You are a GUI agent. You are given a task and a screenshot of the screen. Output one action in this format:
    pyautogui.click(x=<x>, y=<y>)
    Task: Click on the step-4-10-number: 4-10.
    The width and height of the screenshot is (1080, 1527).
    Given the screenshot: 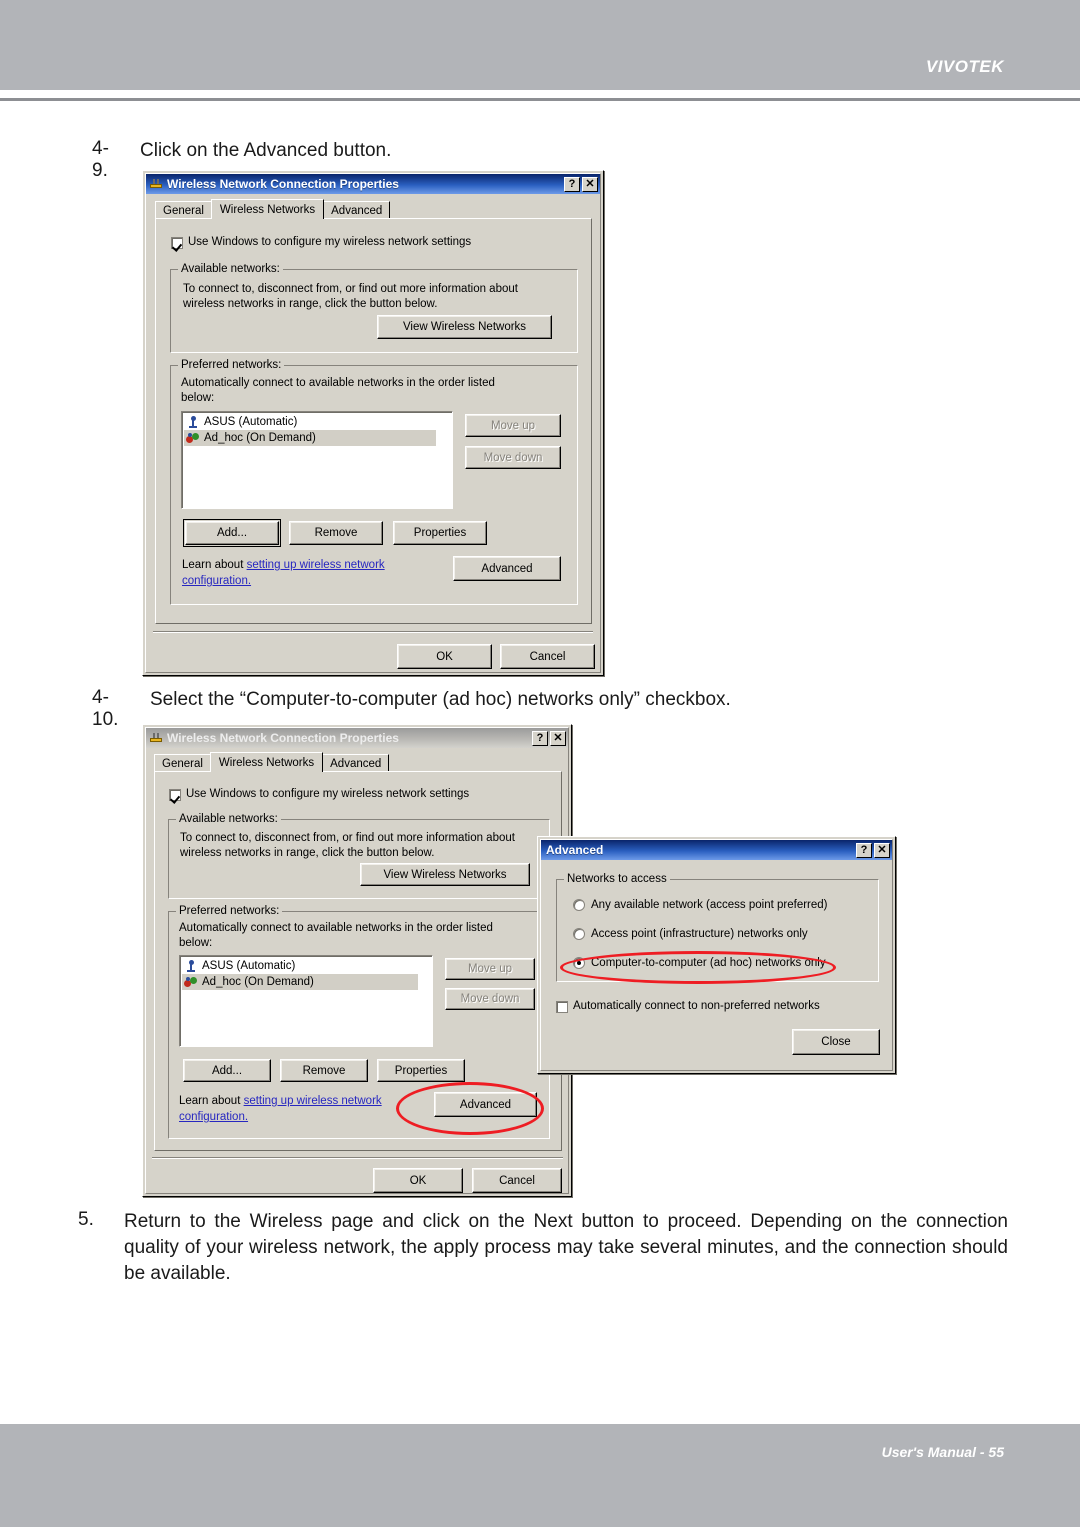 What is the action you would take?
    pyautogui.click(x=105, y=708)
    